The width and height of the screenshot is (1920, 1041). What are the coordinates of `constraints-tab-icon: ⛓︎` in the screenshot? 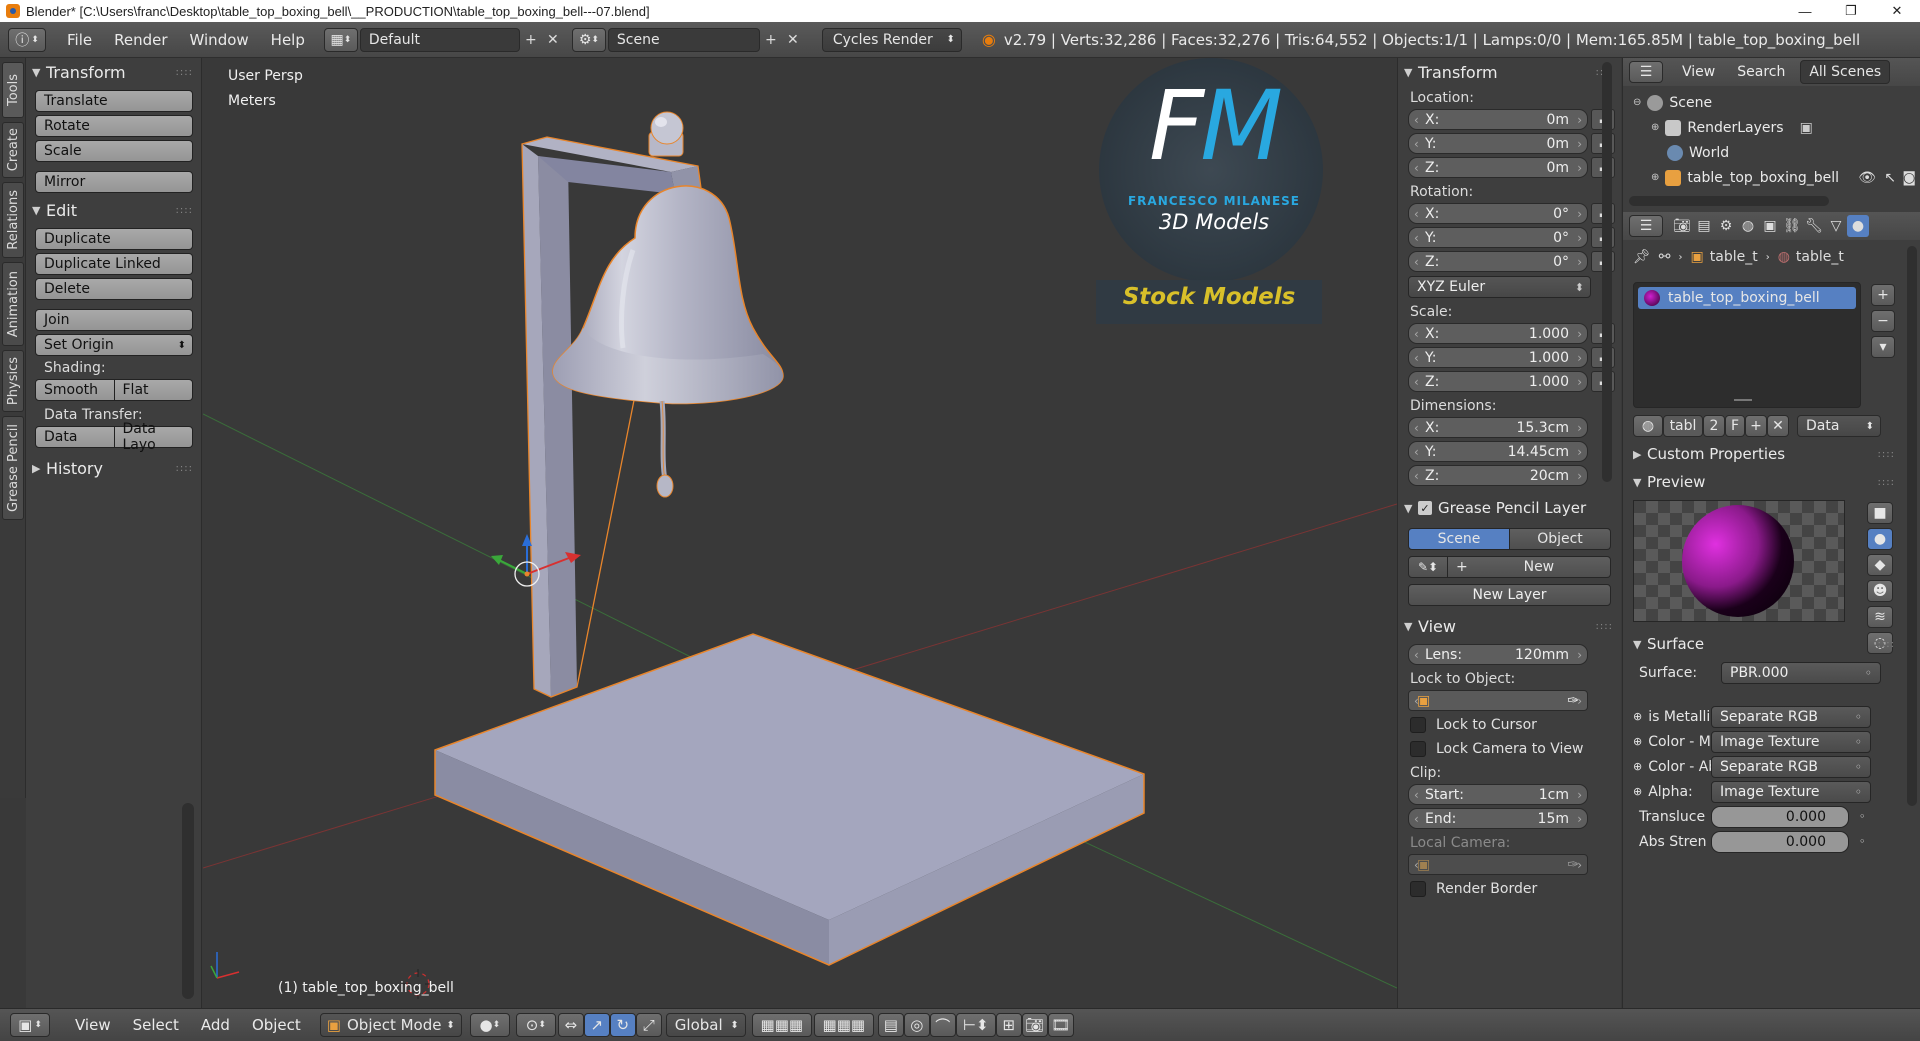 It's located at (1792, 226).